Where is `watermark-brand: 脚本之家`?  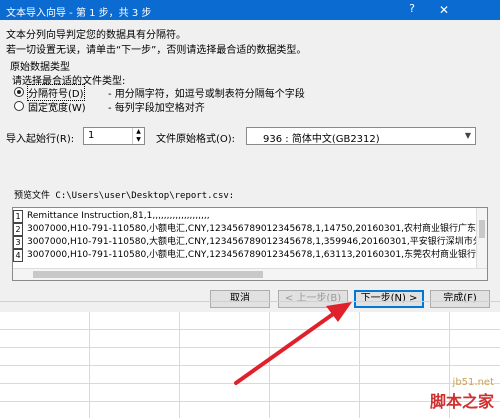
watermark-brand: 脚本之家 is located at coordinates (461, 401).